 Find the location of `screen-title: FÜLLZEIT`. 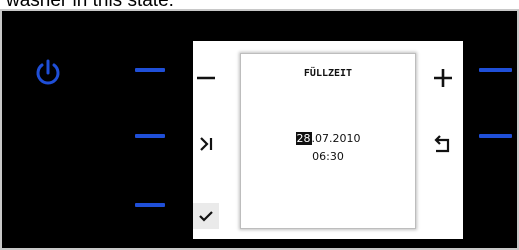

screen-title: FÜLLZEIT is located at coordinates (328, 73).